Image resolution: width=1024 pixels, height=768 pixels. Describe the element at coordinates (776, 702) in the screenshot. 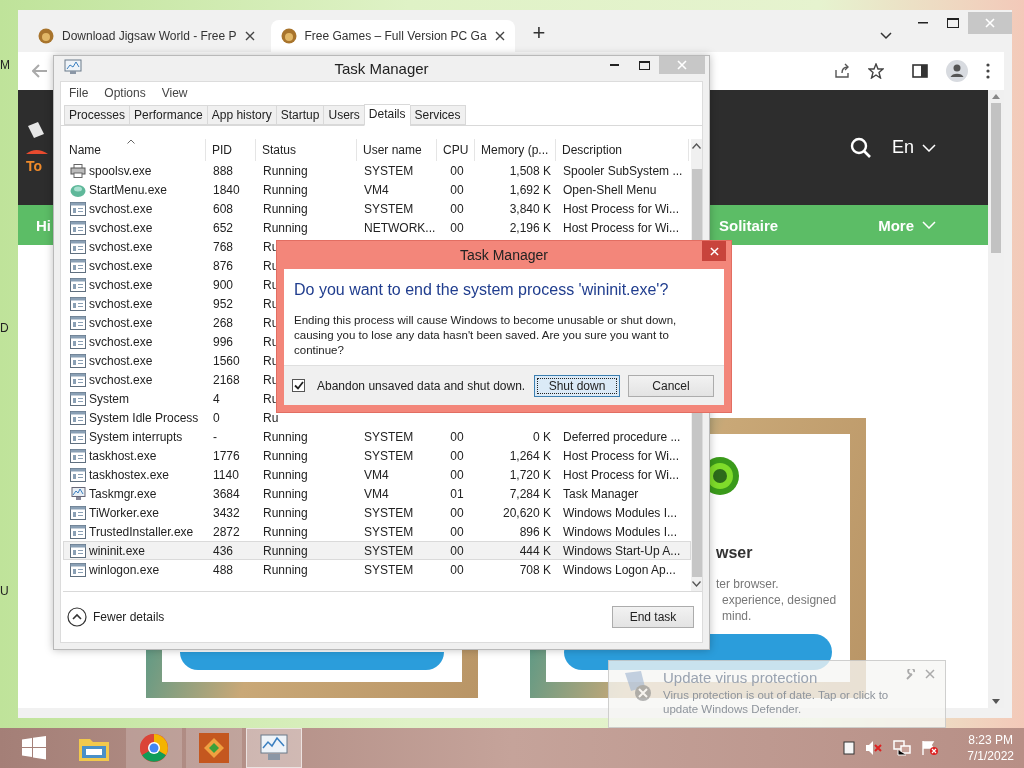

I see `notification-message: Virus protection is out of date. Tap or click to update Windows Defender.` at that location.